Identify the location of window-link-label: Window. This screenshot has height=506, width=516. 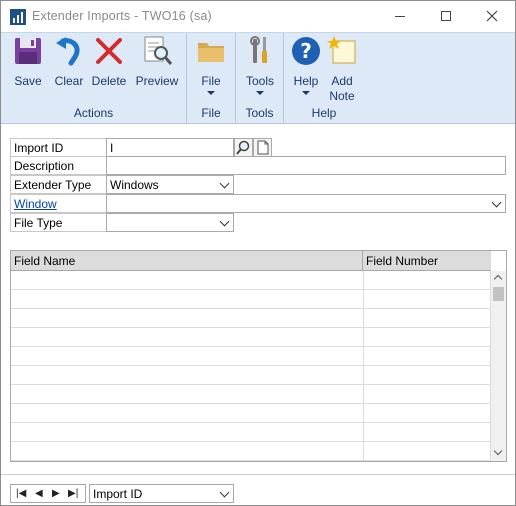
(58, 203).